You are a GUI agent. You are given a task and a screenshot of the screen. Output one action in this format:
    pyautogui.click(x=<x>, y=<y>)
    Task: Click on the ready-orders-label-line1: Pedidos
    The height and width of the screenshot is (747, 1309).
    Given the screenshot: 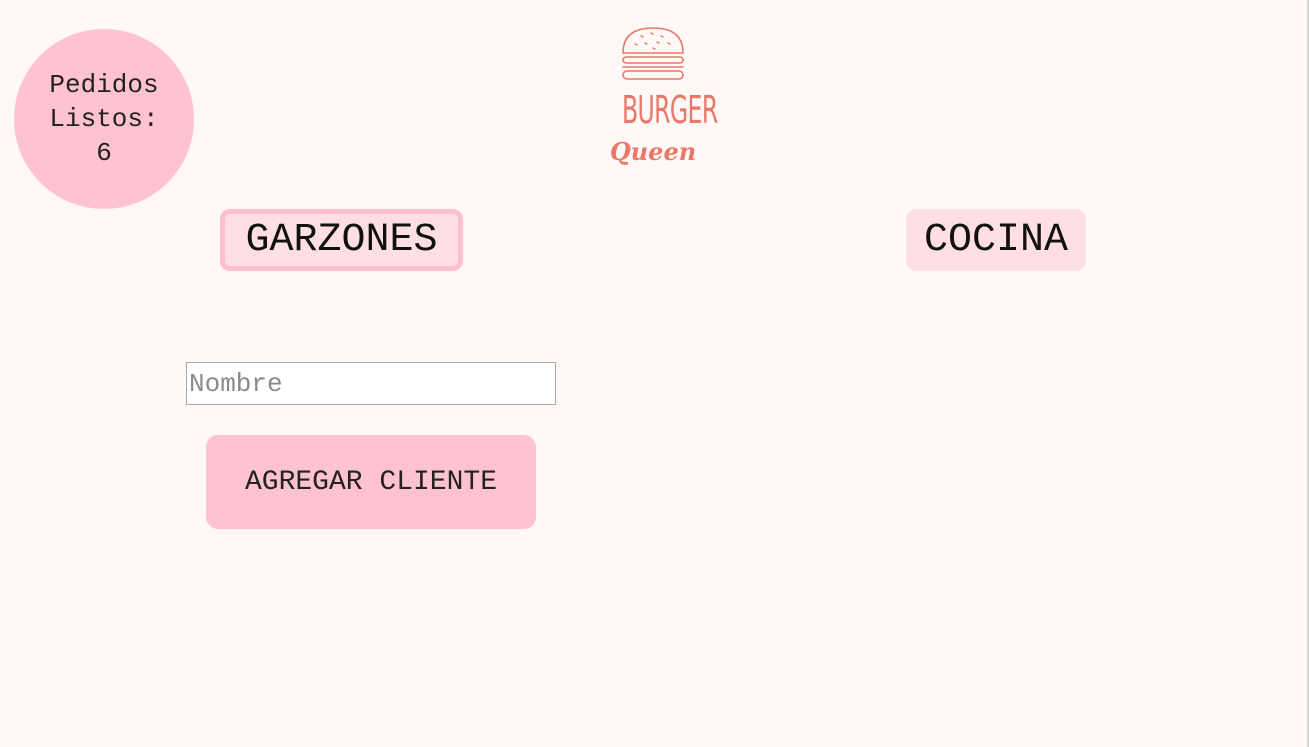 What is the action you would take?
    pyautogui.click(x=104, y=85)
    